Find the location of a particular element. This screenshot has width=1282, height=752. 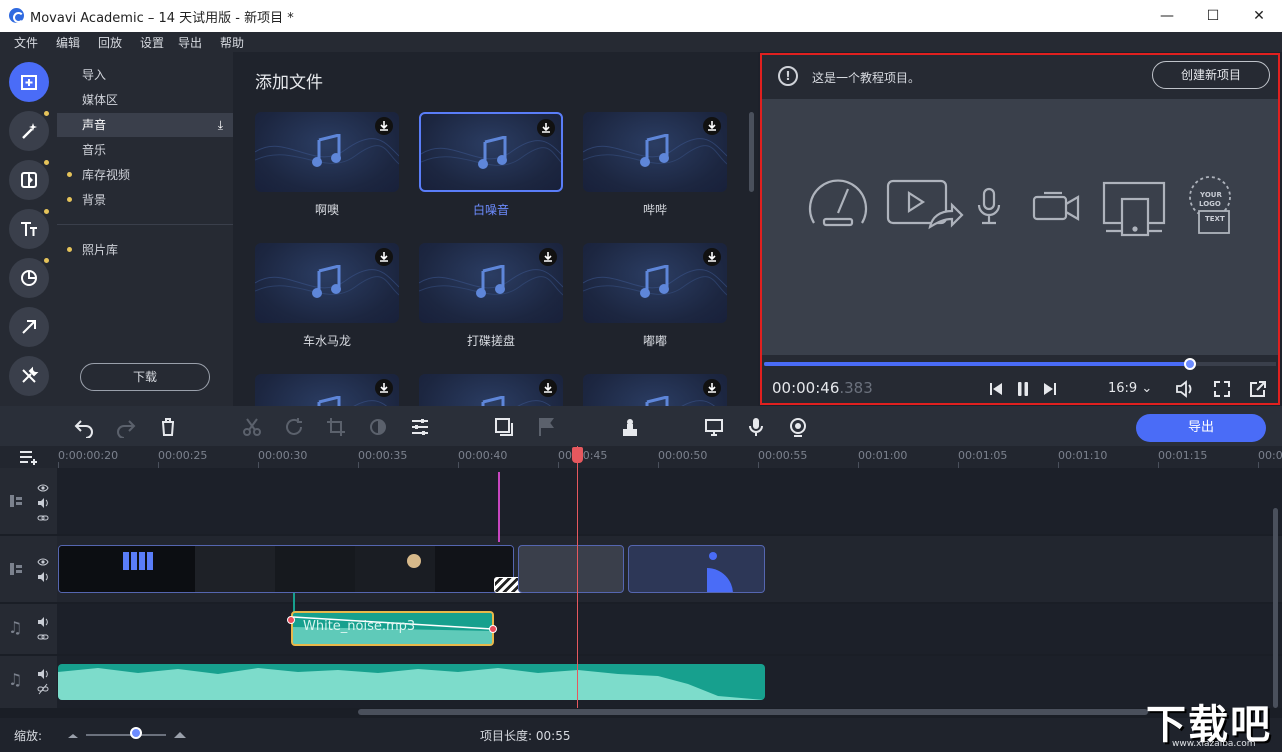

titles-tool-button is located at coordinates (29, 229).